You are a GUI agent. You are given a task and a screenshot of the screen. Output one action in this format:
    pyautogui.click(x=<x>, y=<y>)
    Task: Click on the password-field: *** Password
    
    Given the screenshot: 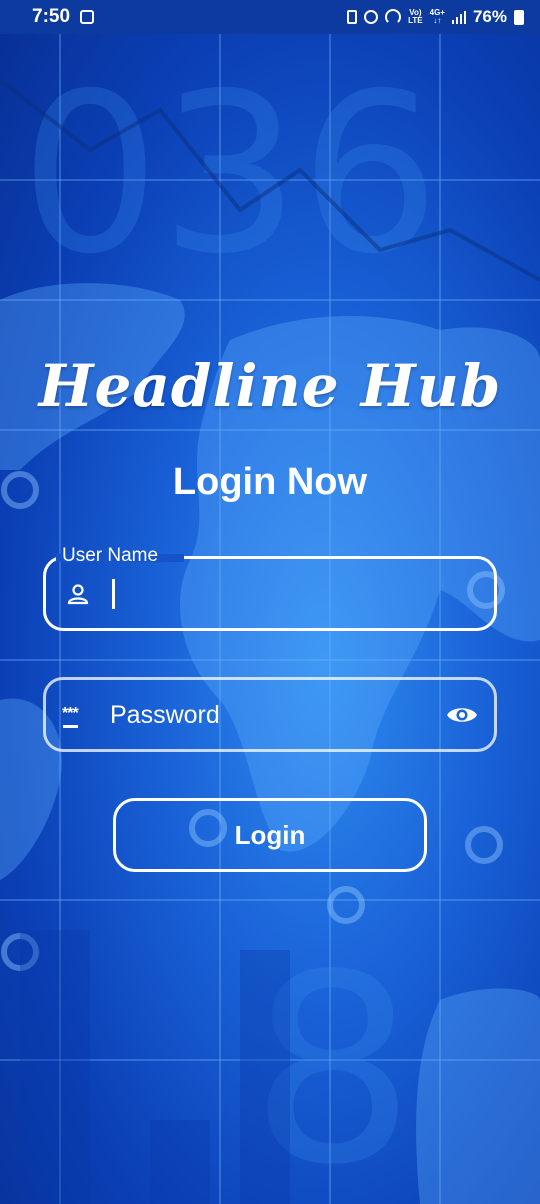 What is the action you would take?
    pyautogui.click(x=270, y=714)
    